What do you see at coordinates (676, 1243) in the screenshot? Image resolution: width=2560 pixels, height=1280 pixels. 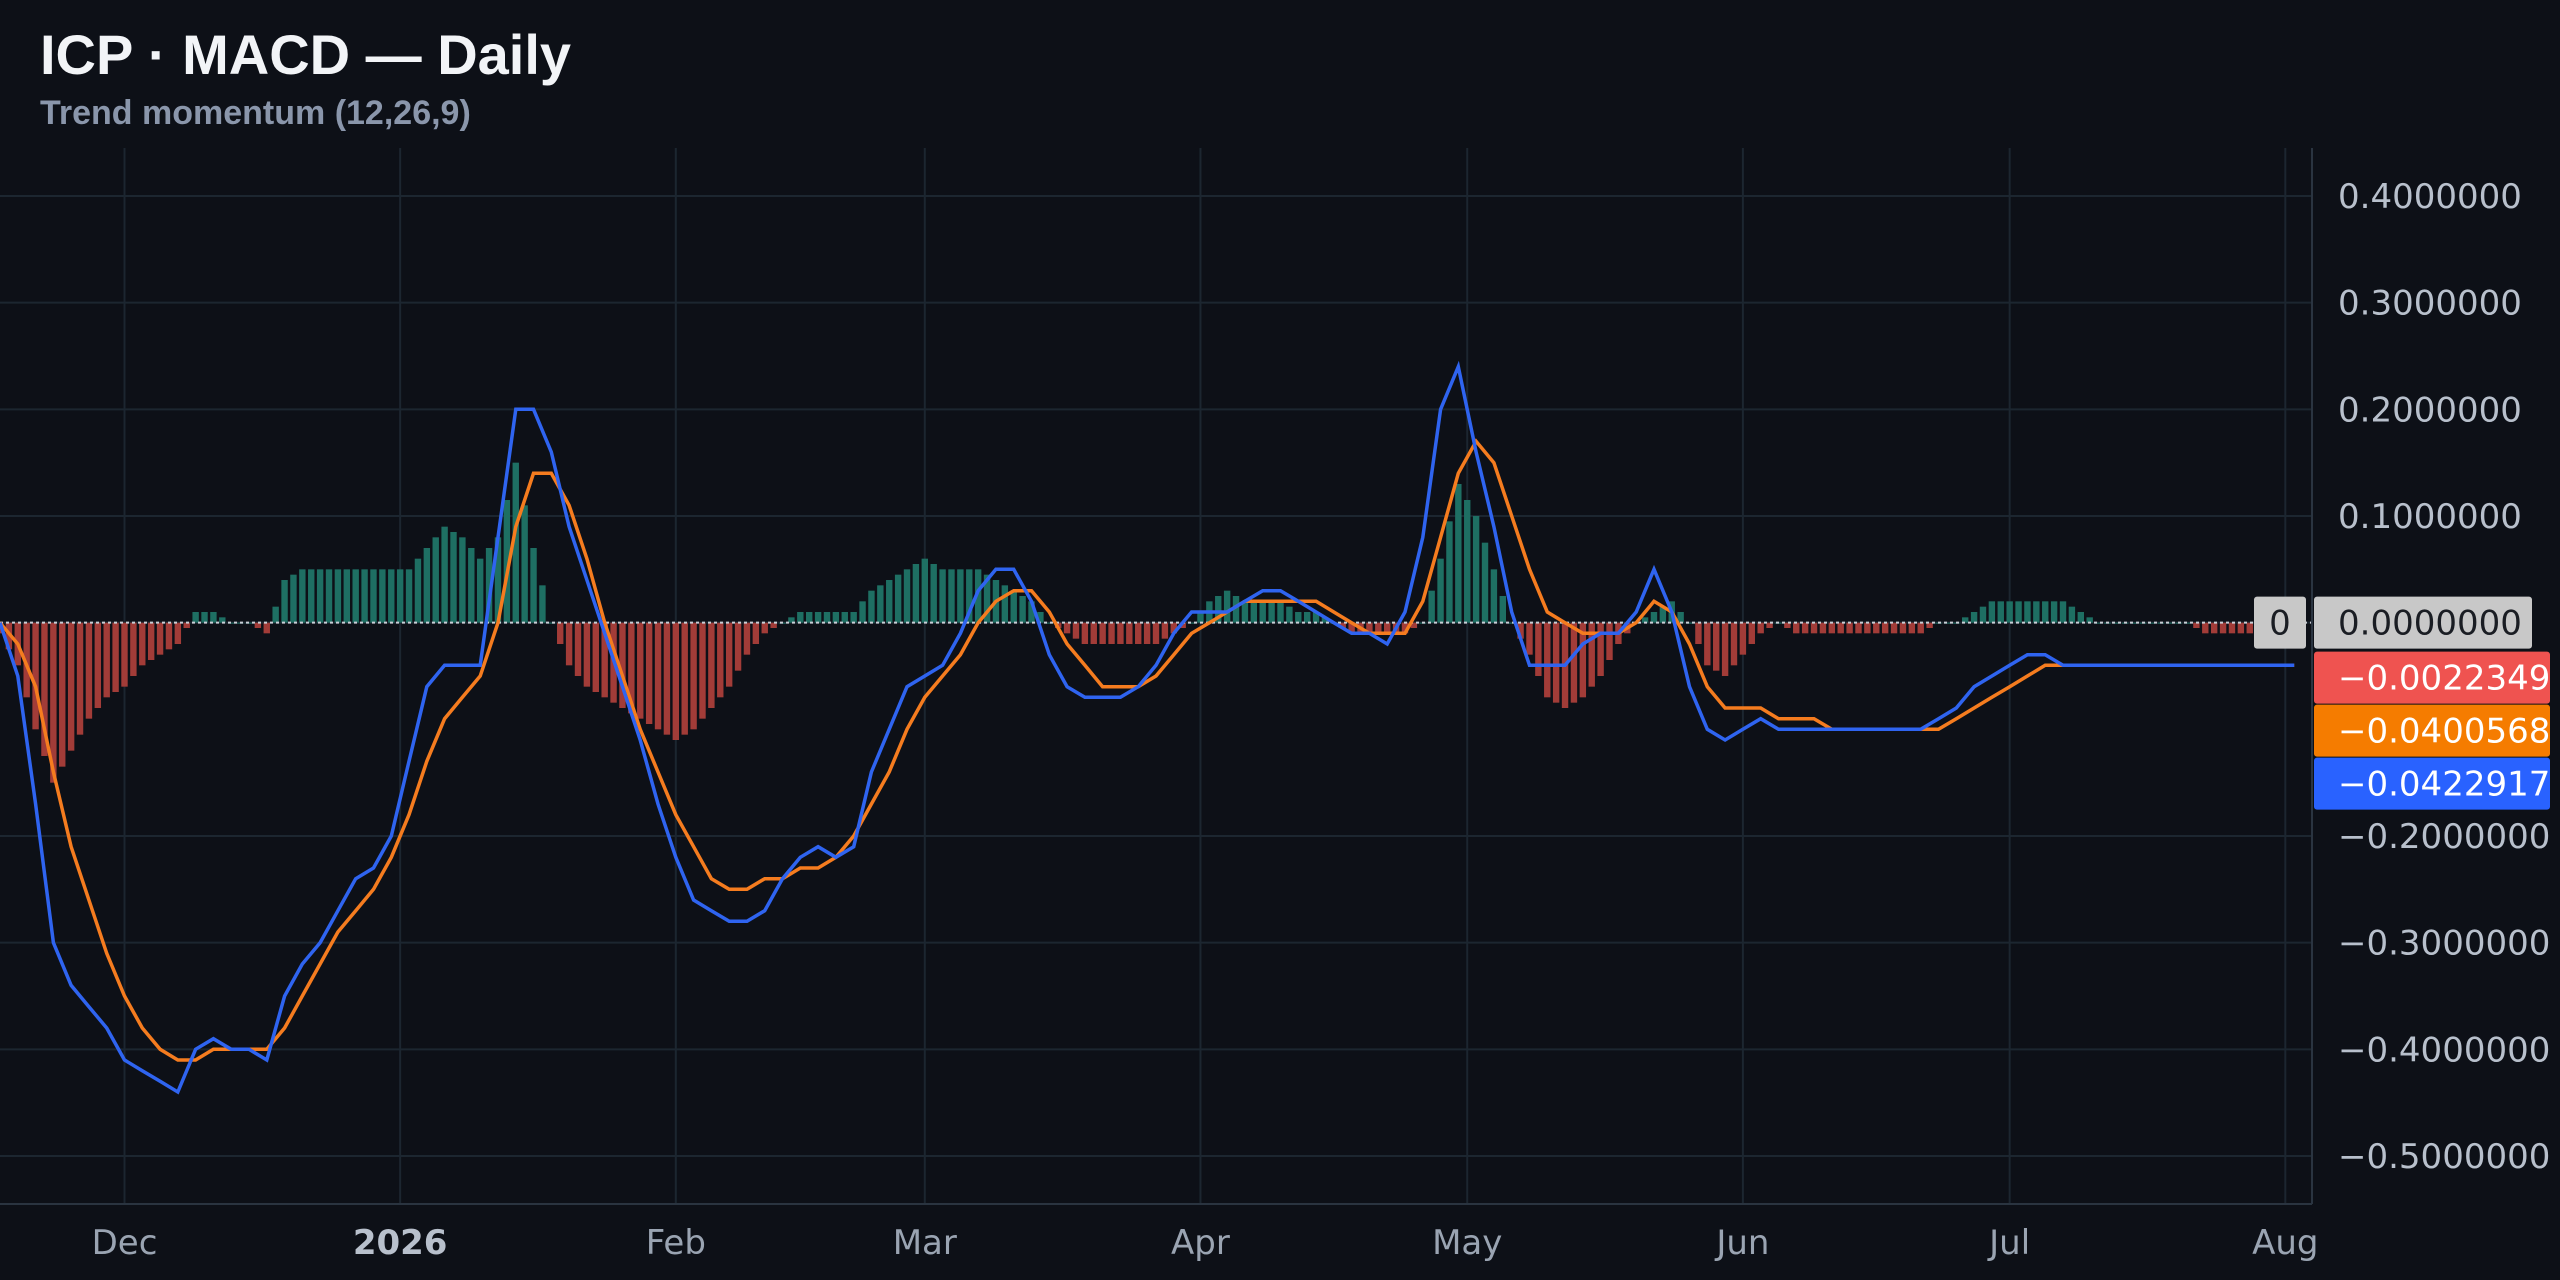 I see `x-tick-label: Feb` at bounding box center [676, 1243].